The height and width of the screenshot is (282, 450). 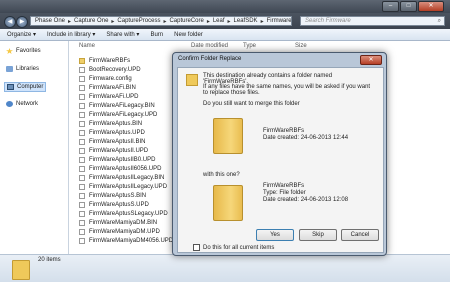 What do you see at coordinates (279, 21) in the screenshot?
I see `breadcrumb-6: Firmware` at bounding box center [279, 21].